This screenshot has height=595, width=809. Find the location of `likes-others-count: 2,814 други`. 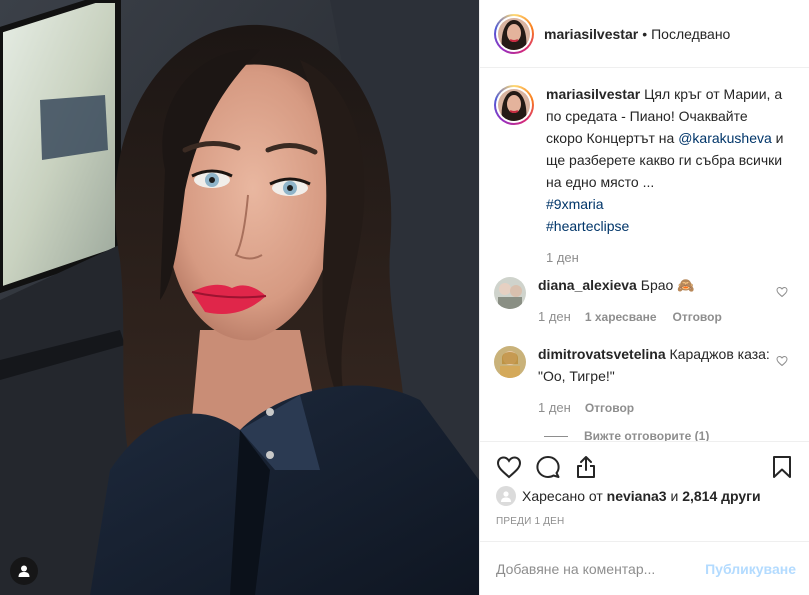

likes-others-count: 2,814 други is located at coordinates (721, 496).